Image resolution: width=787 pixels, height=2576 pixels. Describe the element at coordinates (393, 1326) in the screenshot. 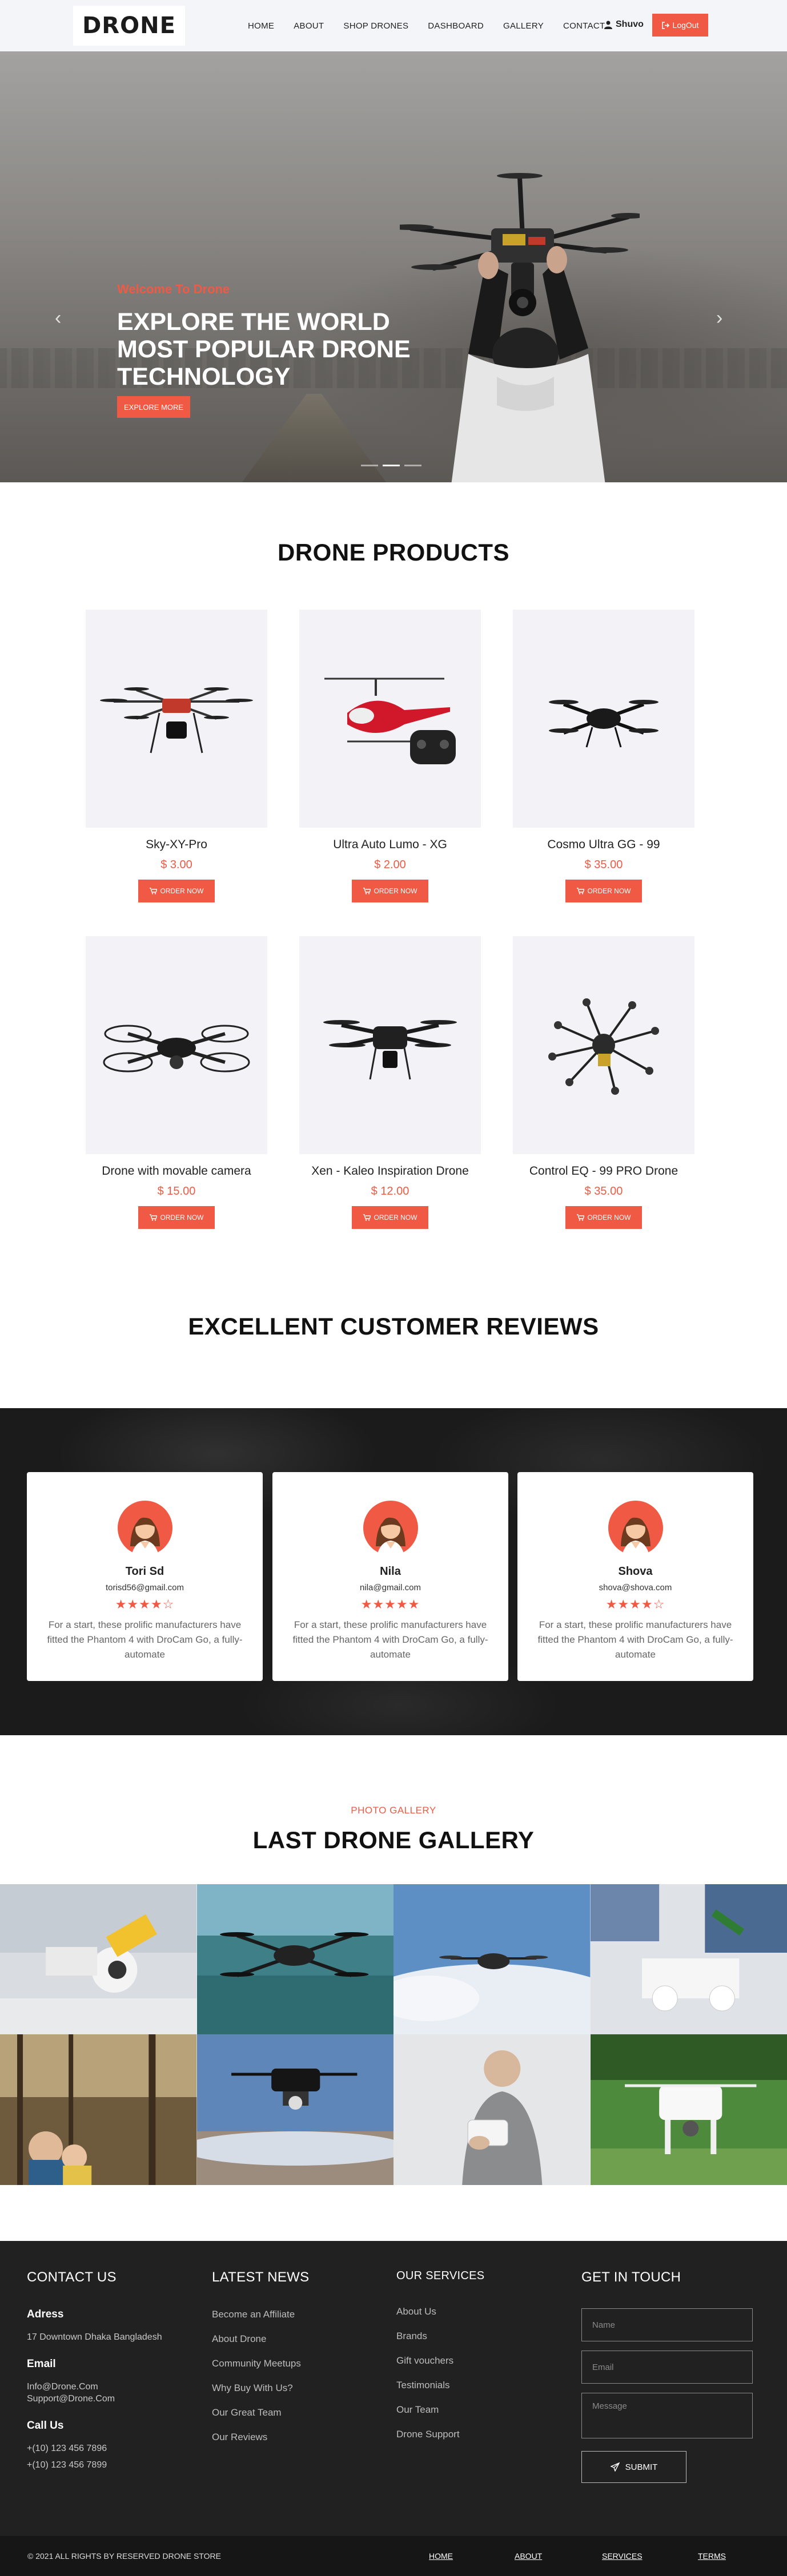

I see `reviews-title: EXCELLENT CUSTOMER REVIEWS` at that location.